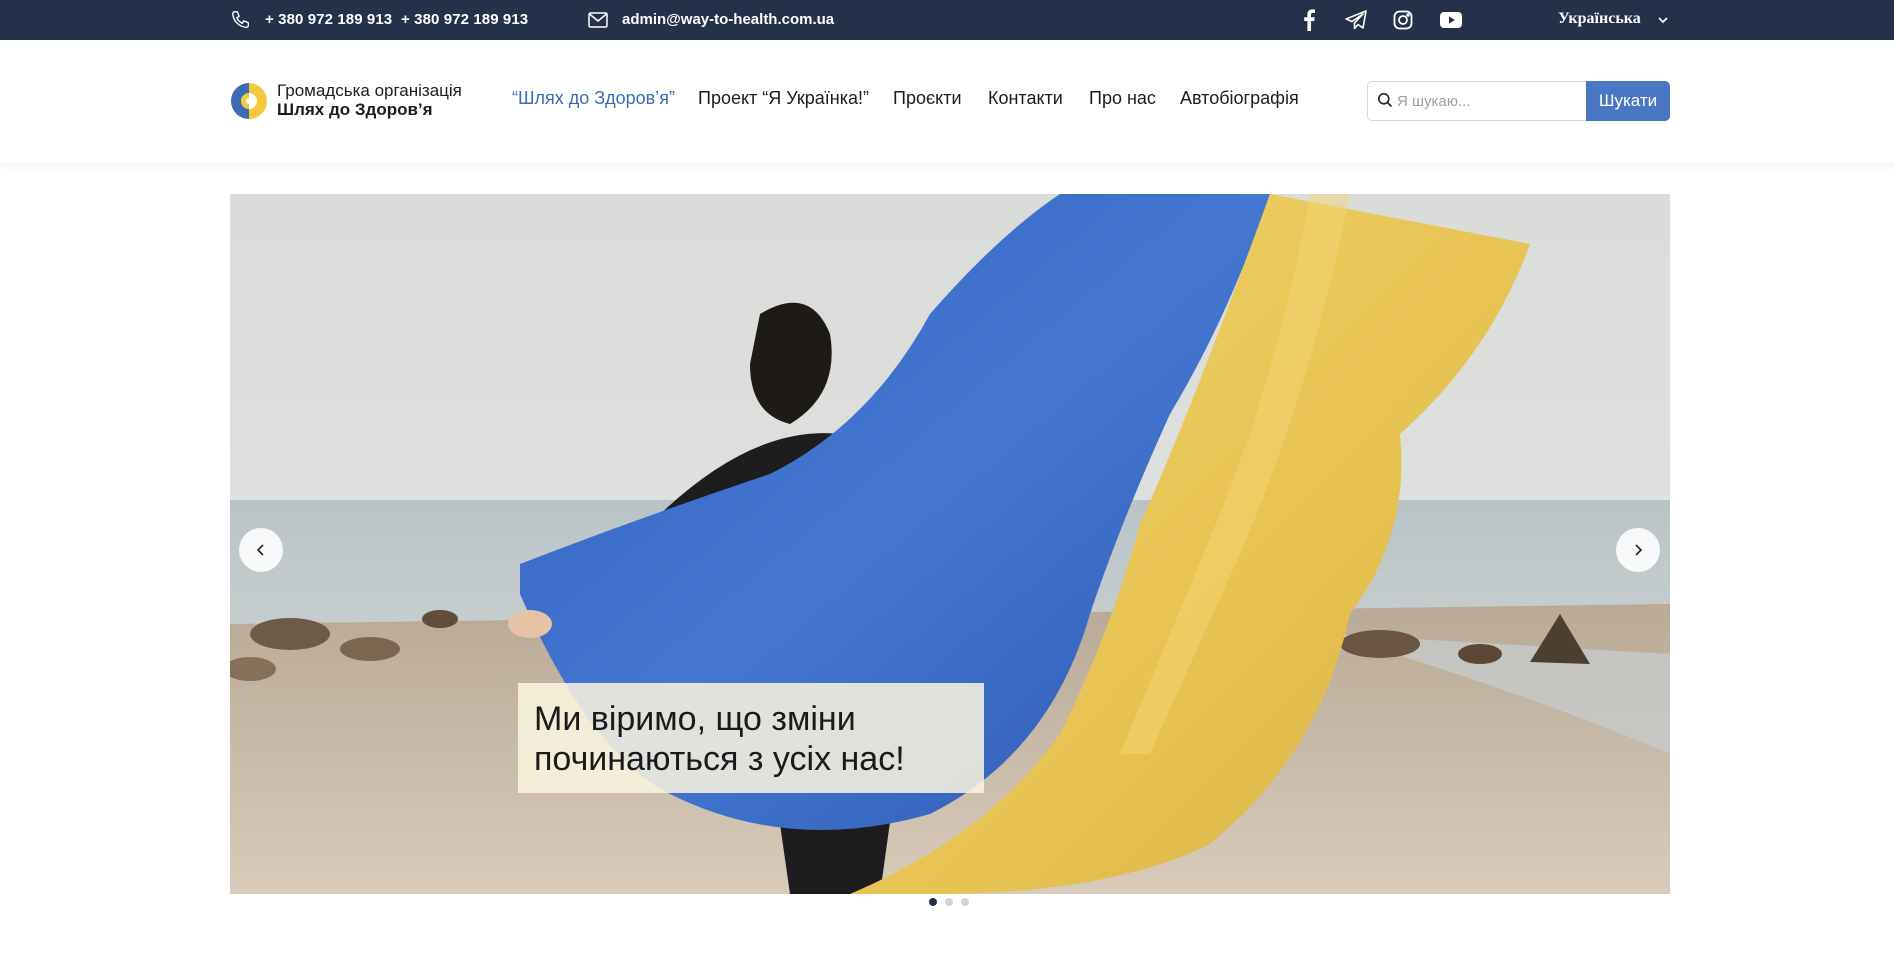  Describe the element at coordinates (249, 101) in the screenshot. I see `logo-icon` at that location.